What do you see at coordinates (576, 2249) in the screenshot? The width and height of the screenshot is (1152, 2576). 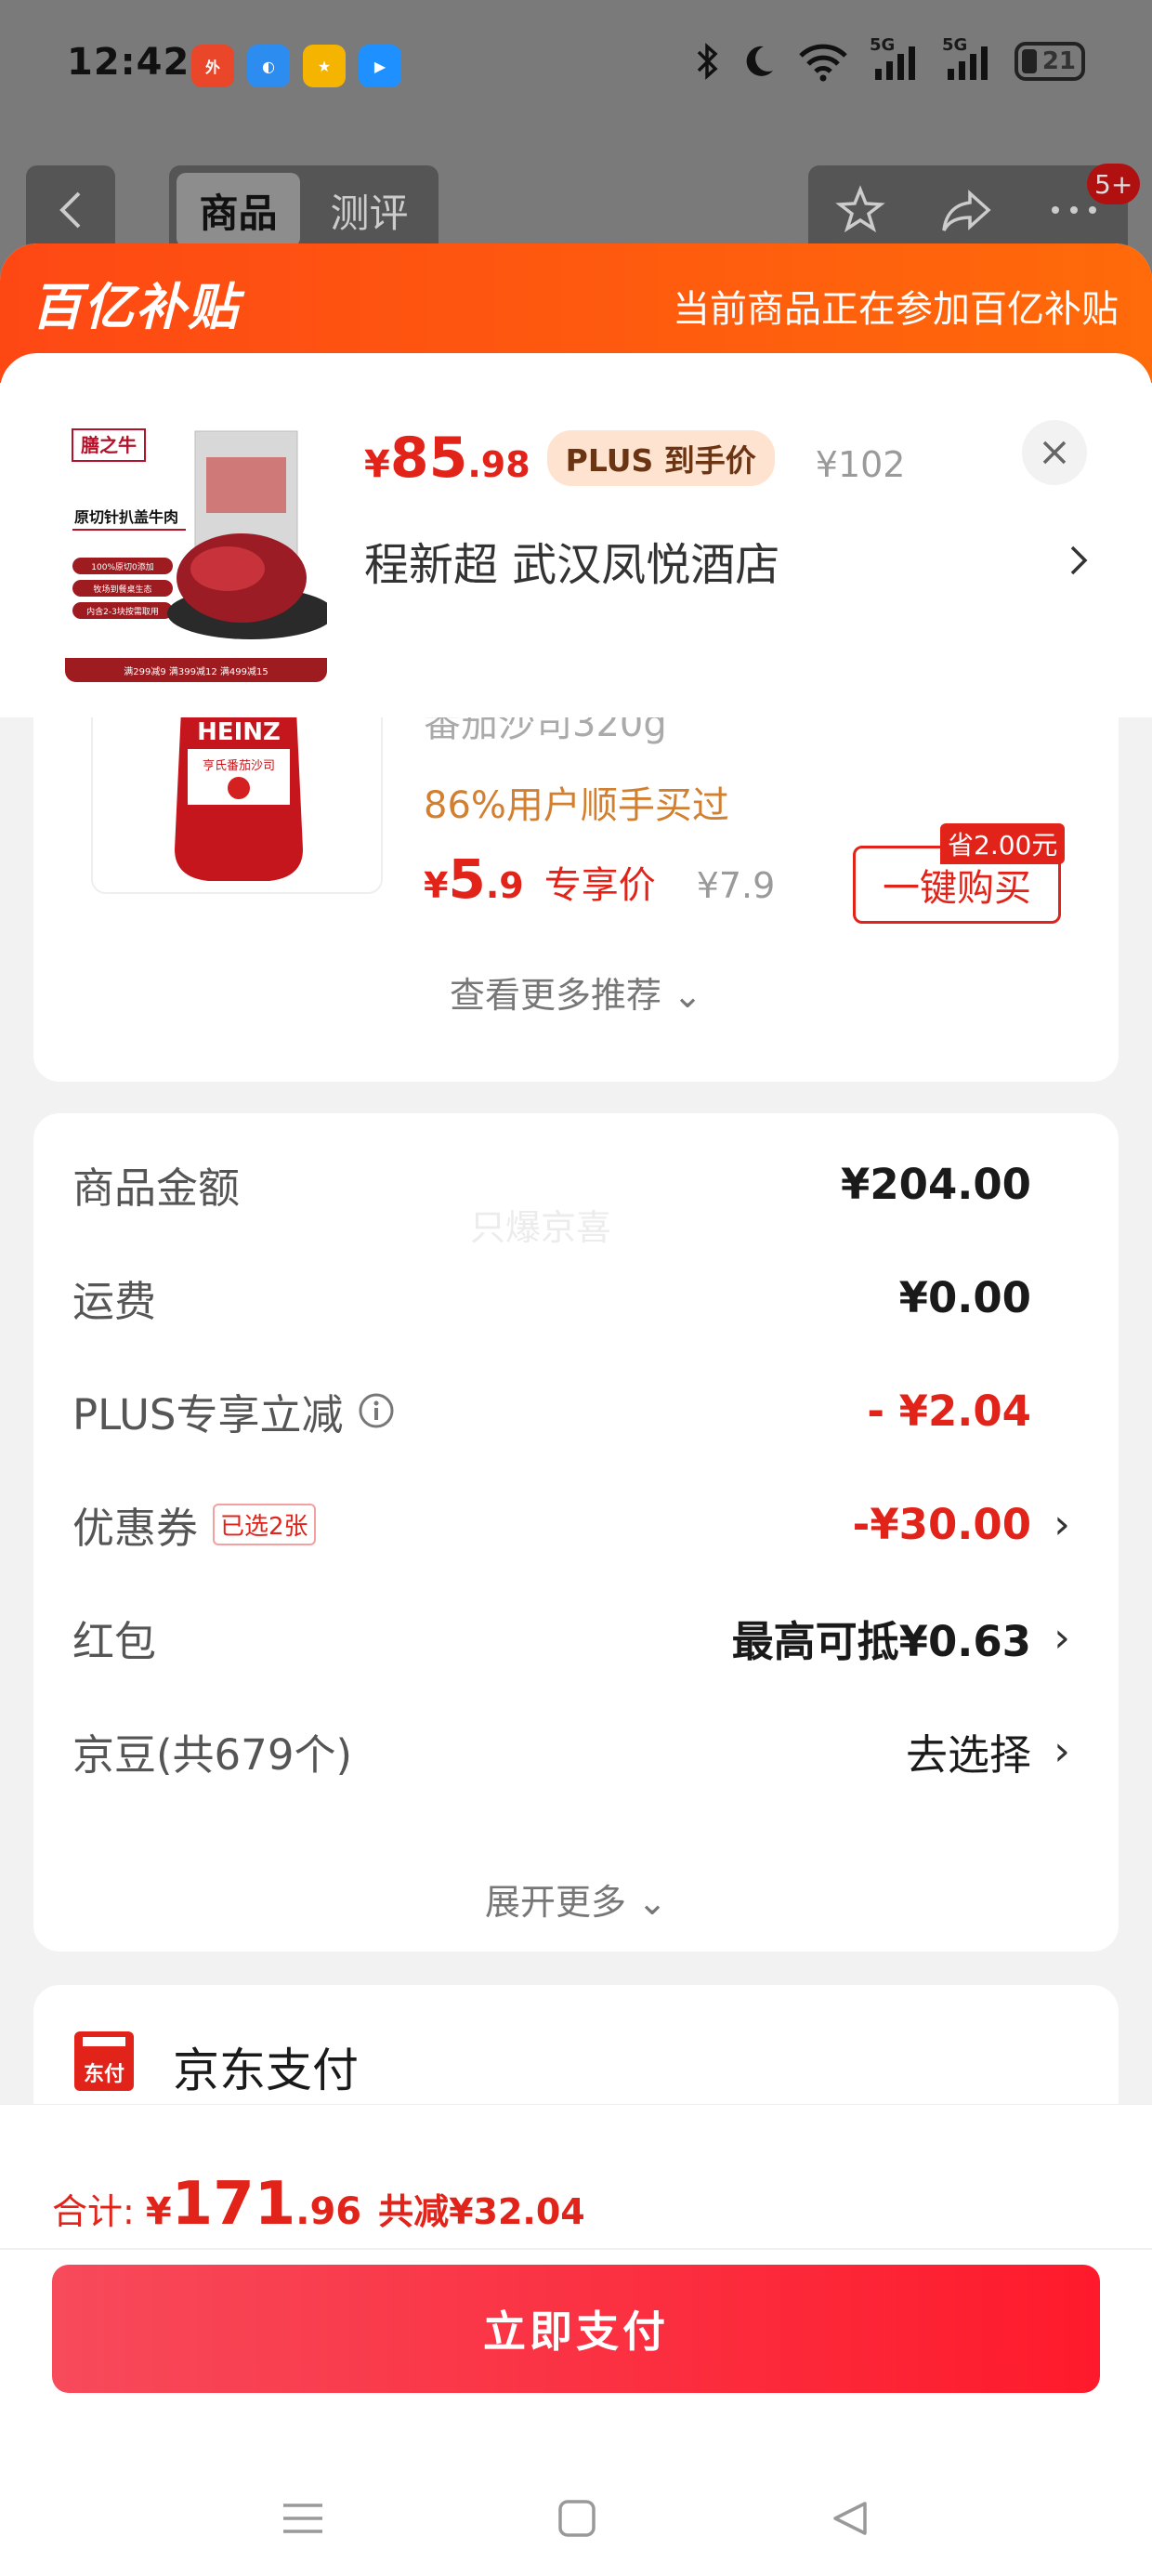 I see `divider` at bounding box center [576, 2249].